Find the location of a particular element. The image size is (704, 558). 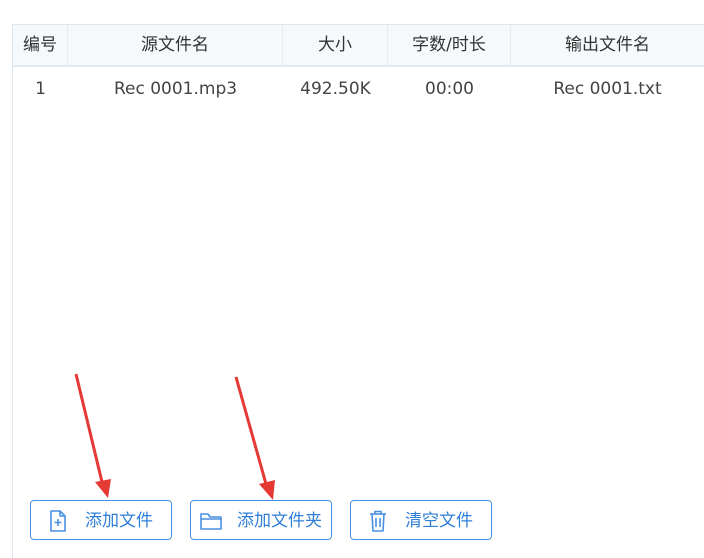

clear-files-label: 清空文件 is located at coordinates (439, 521).